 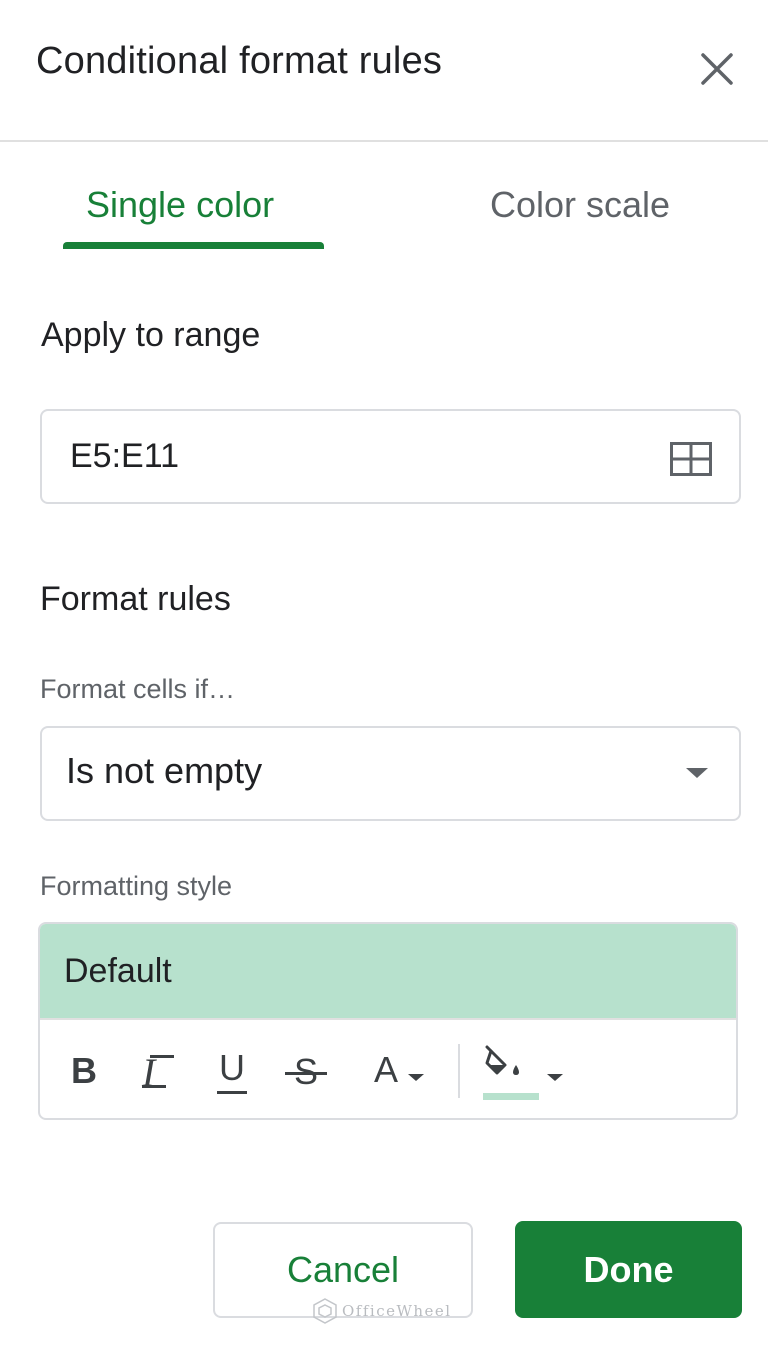 What do you see at coordinates (388, 972) in the screenshot?
I see `style-preview: Default` at bounding box center [388, 972].